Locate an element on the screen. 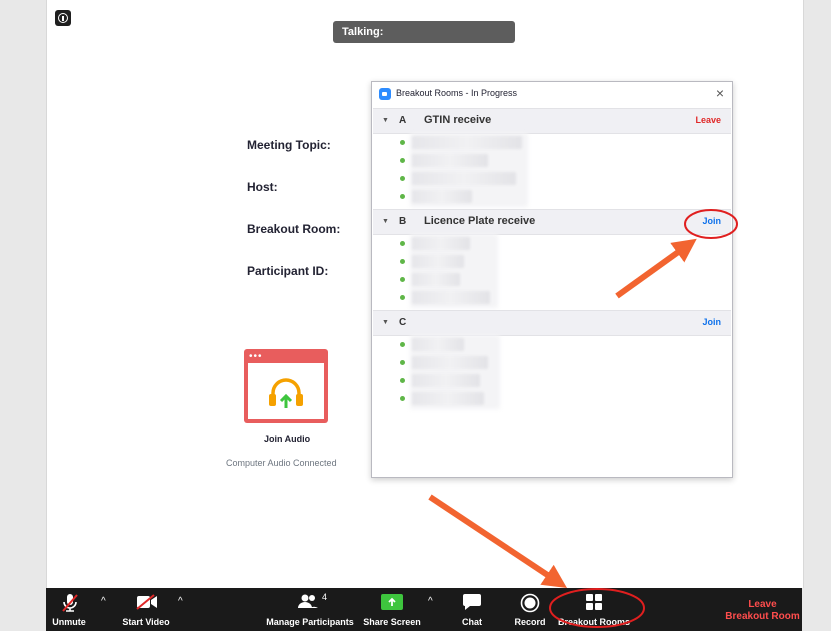 Image resolution: width=831 pixels, height=631 pixels. participant-id-label: Participant ID: is located at coordinates (288, 271).